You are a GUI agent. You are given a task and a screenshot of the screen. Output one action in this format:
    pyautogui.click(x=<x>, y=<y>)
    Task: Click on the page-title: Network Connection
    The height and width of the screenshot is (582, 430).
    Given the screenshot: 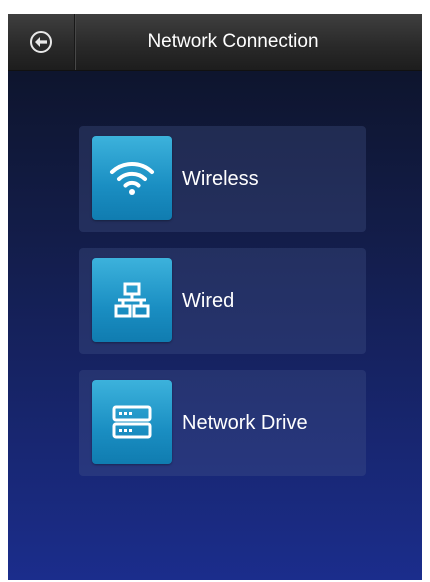 What is the action you would take?
    pyautogui.click(x=233, y=41)
    